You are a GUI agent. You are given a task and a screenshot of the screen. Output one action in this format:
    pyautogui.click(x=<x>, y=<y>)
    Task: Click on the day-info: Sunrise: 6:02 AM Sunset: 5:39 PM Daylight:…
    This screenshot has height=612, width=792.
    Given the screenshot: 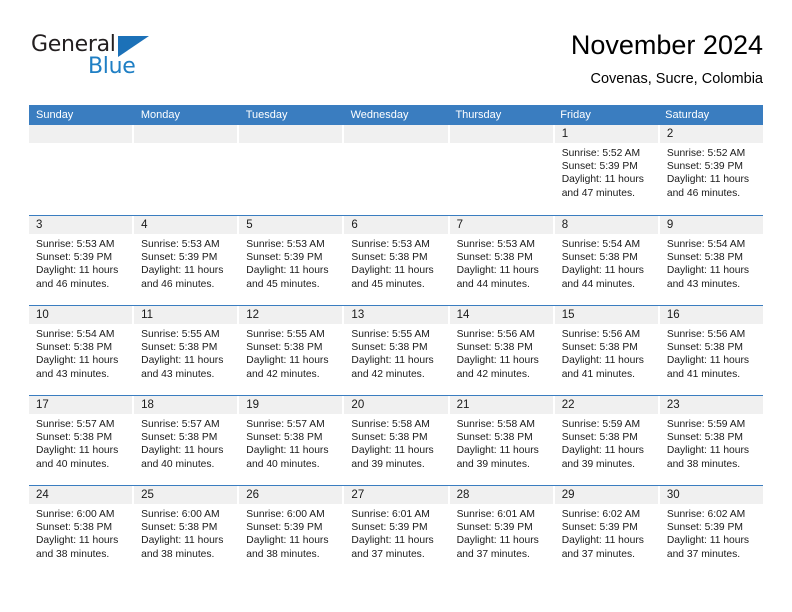 What is the action you would take?
    pyautogui.click(x=606, y=532)
    